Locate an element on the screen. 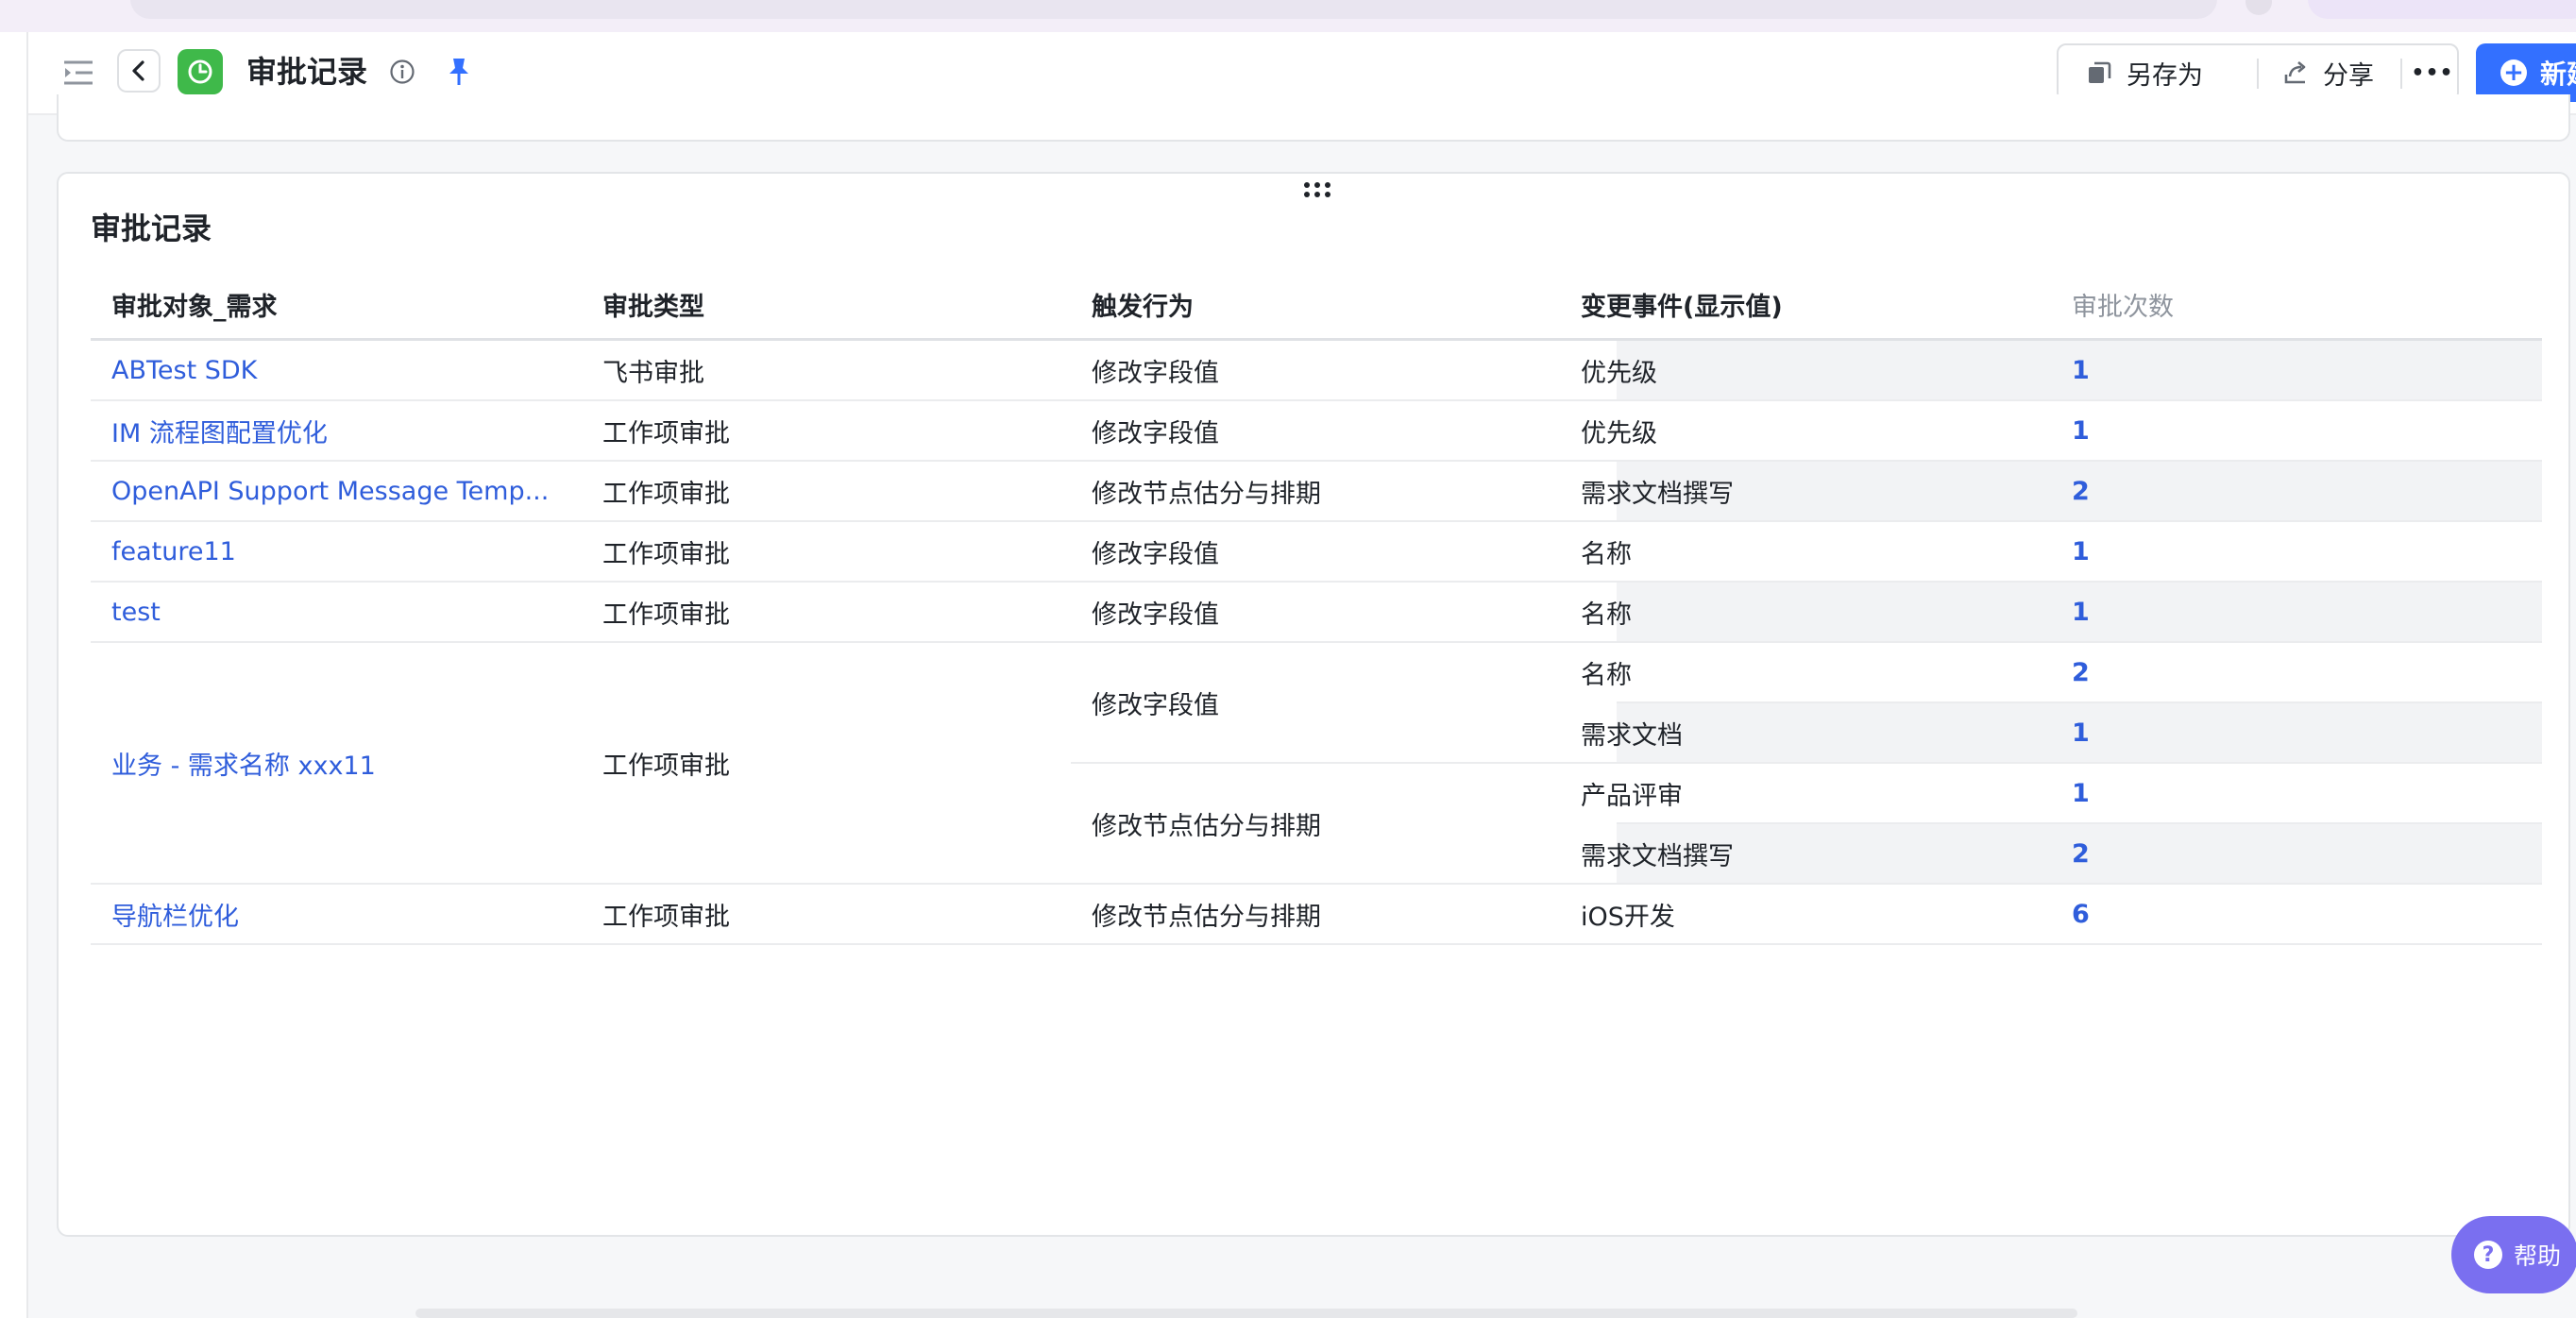 This screenshot has height=1318, width=2576. cell-action-merged: 修改节点估分与排期 is located at coordinates (1206, 826).